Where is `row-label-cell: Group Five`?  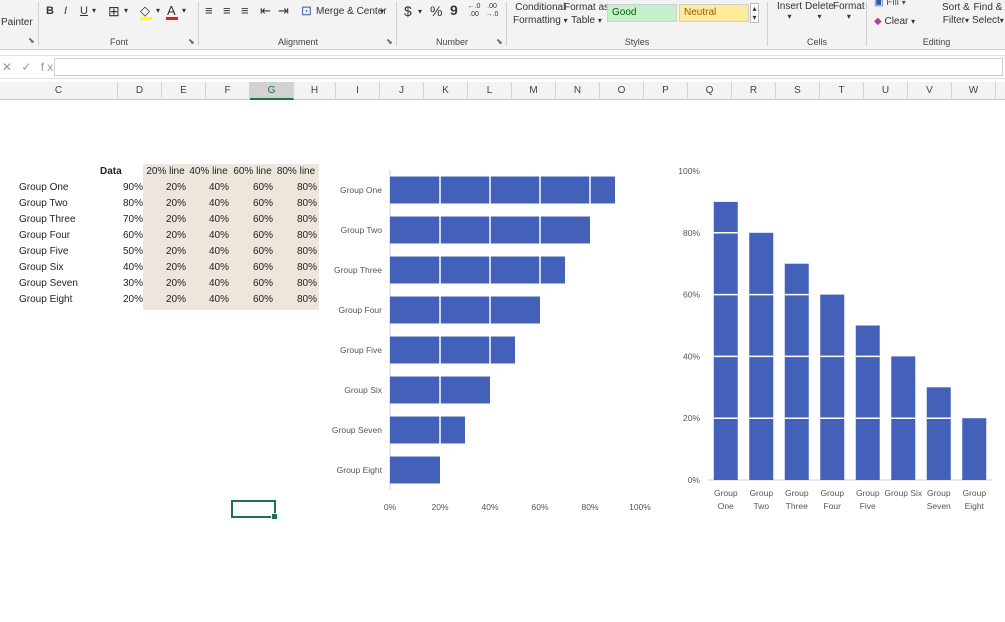
row-label-cell: Group Five is located at coordinates (59, 252).